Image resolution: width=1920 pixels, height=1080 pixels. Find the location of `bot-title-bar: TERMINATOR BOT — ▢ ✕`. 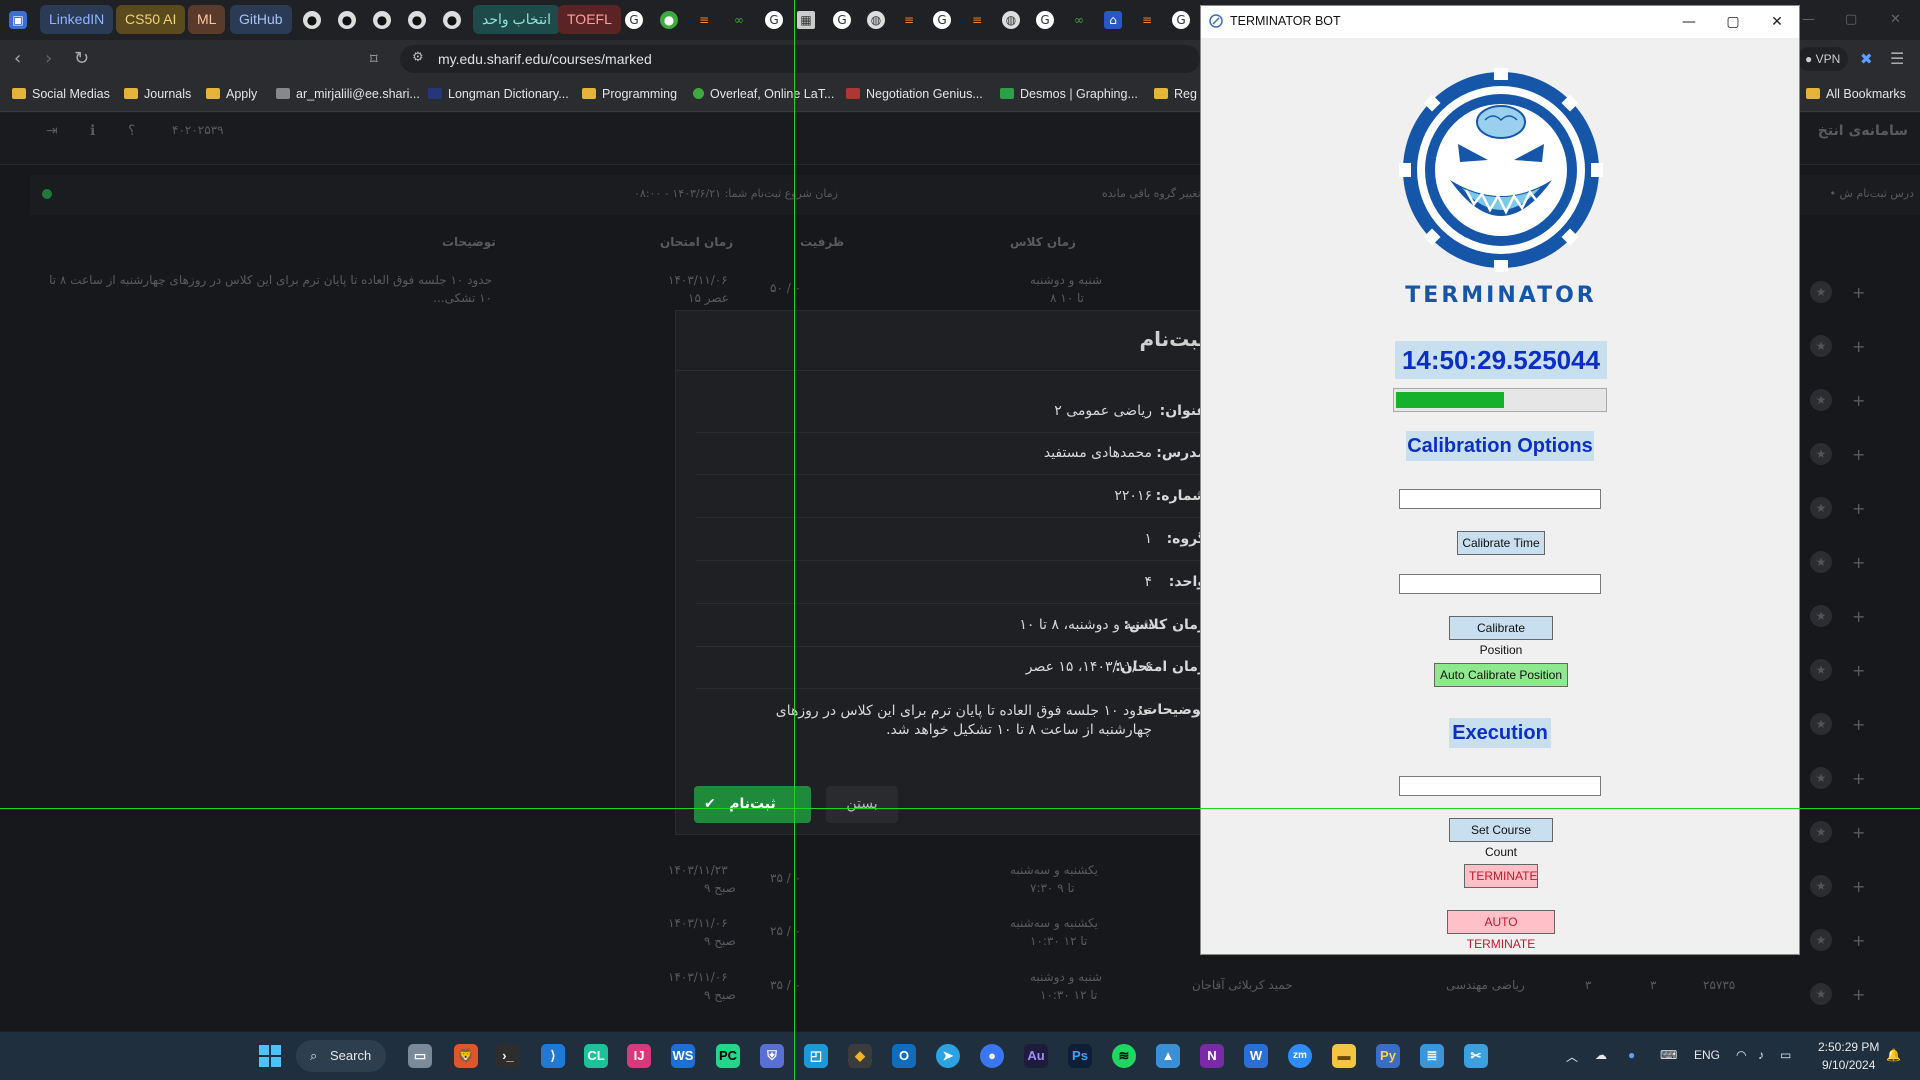

bot-title-bar: TERMINATOR BOT — ▢ ✕ is located at coordinates (1500, 22).